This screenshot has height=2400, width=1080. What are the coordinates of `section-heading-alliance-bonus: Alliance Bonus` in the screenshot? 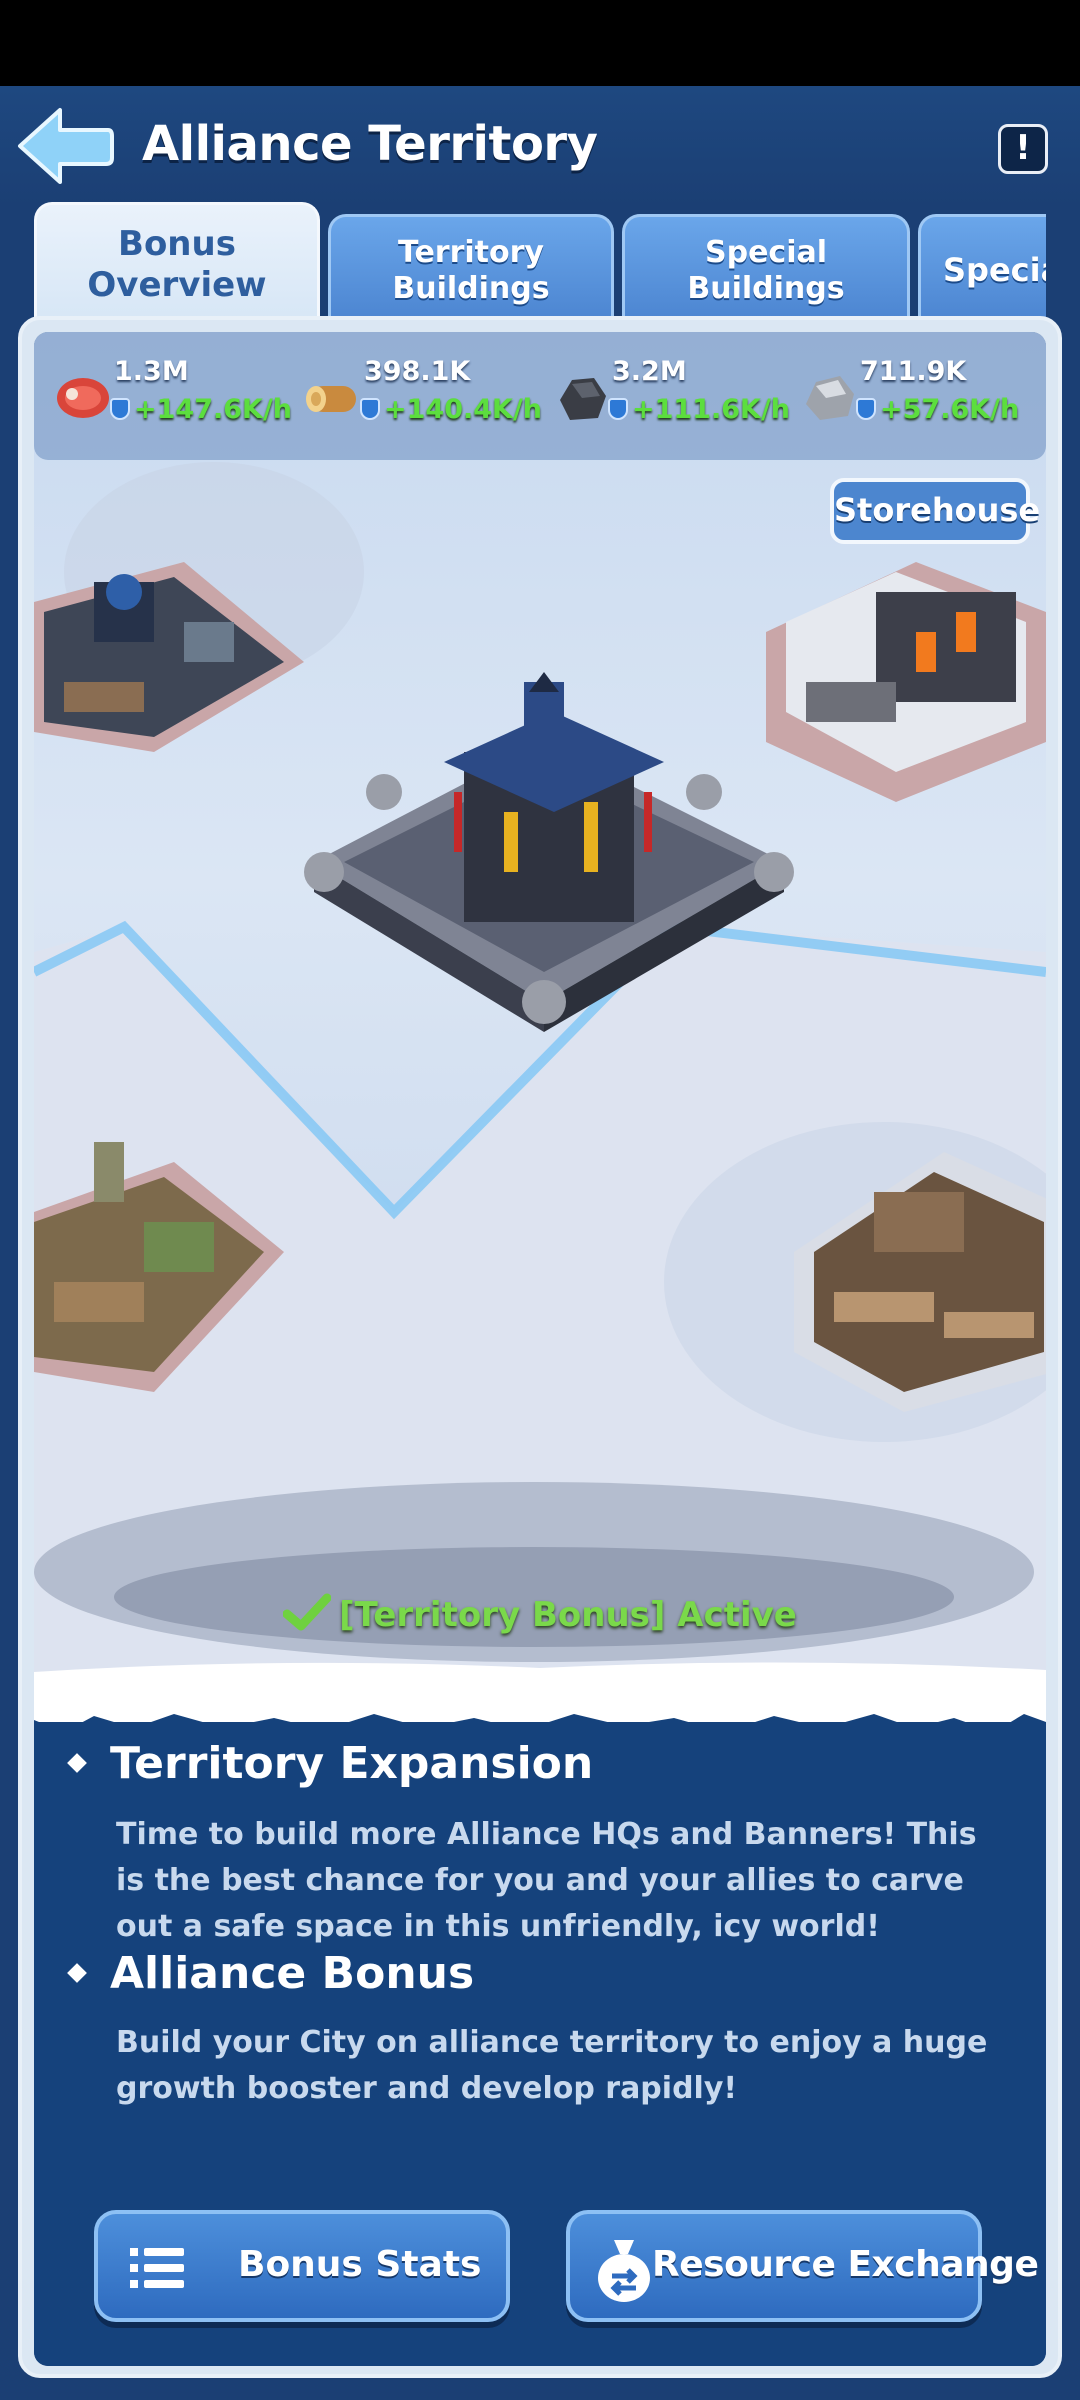 It's located at (270, 1973).